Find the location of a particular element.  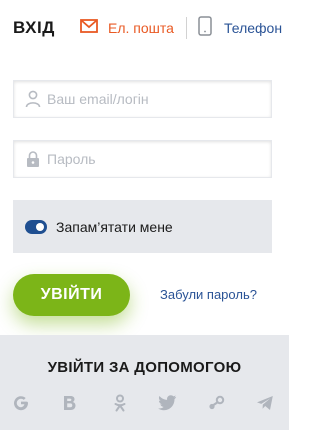

lock-icon is located at coordinates (33, 159).